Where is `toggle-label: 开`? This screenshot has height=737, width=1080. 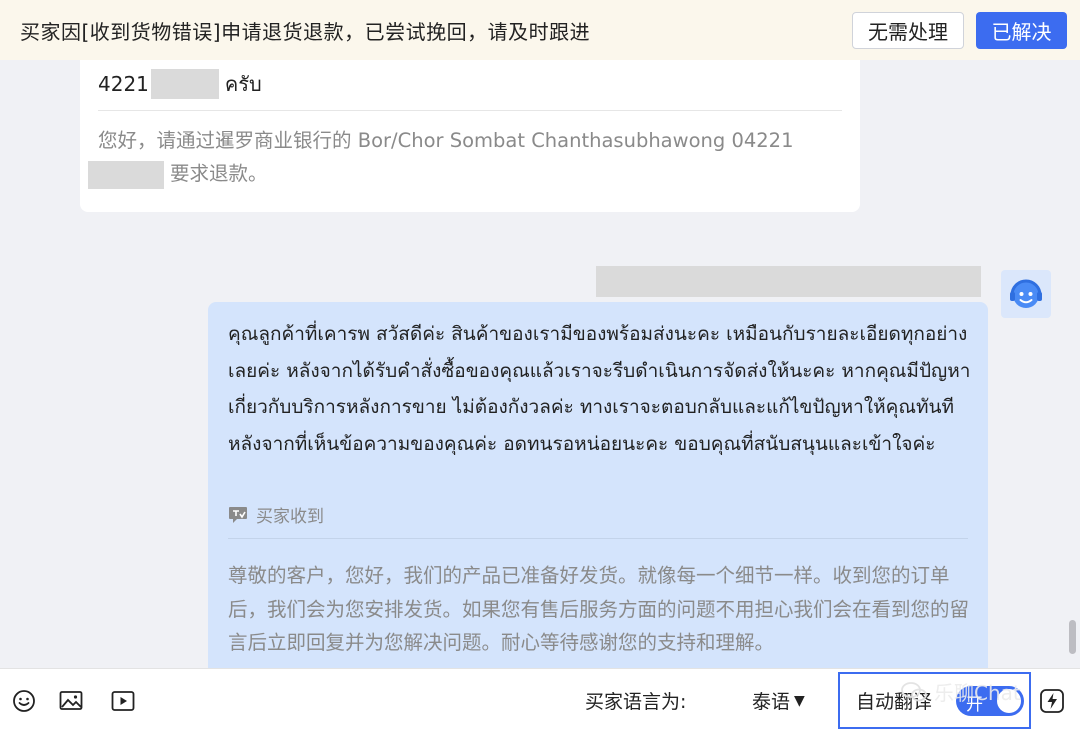 toggle-label: 开 is located at coordinates (974, 705).